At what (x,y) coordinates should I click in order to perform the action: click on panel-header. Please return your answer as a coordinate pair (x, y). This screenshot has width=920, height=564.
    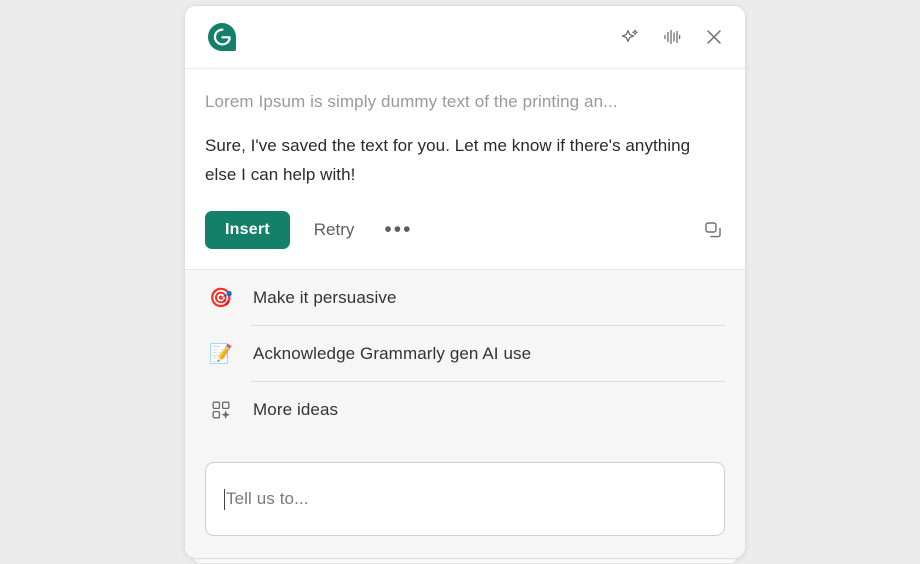
    Looking at the image, I should click on (465, 37).